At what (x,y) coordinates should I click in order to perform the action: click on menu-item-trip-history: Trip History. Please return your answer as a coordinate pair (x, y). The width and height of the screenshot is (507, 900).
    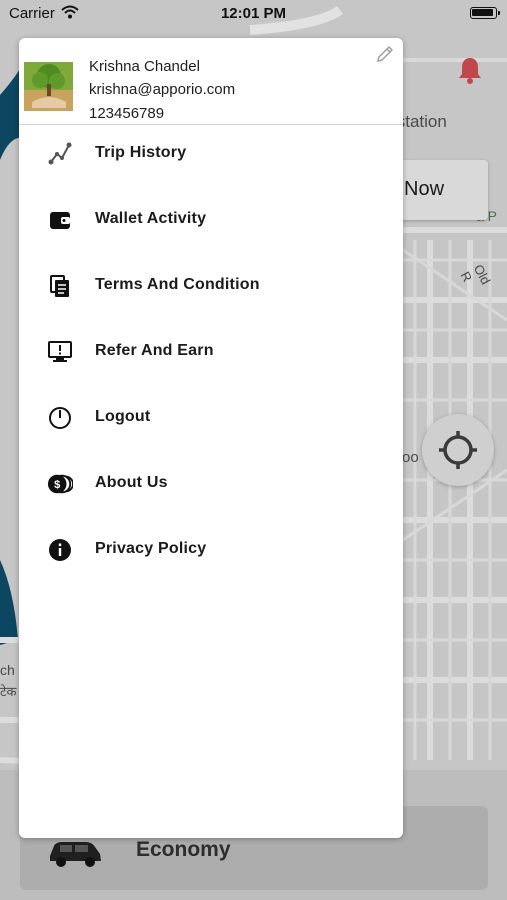
    Looking at the image, I should click on (211, 153).